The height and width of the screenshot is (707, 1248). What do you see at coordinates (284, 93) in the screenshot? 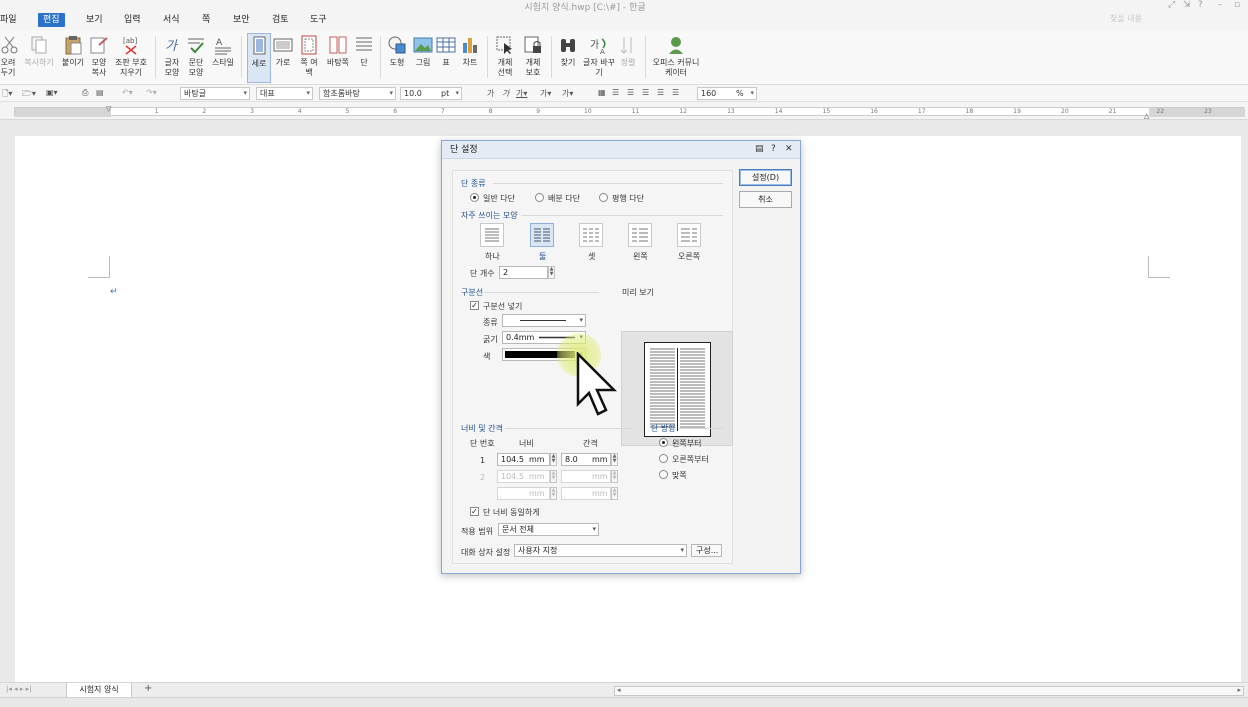
I see `language-select: 대표` at bounding box center [284, 93].